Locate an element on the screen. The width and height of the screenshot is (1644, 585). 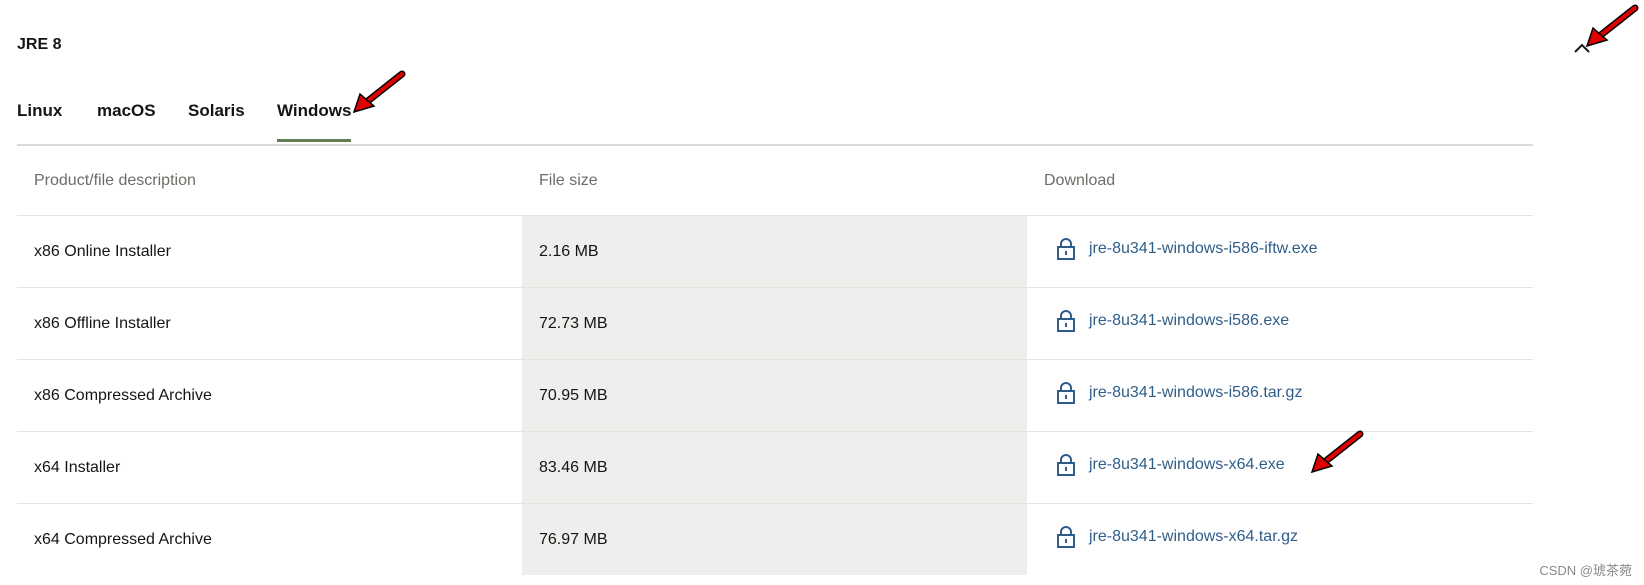
download-link: jre-8u341-windows-i586.exe is located at coordinates (1172, 321).